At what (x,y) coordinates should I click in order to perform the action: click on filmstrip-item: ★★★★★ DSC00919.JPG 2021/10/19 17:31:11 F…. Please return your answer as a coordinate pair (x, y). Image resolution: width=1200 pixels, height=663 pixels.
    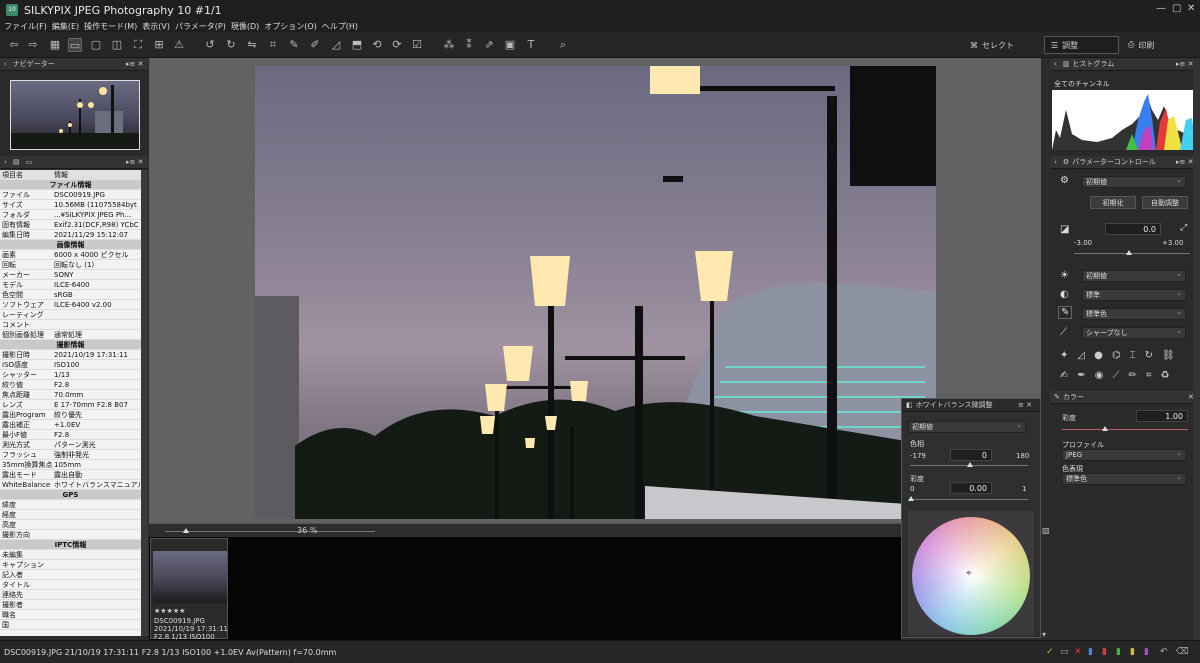
    Looking at the image, I should click on (189, 589).